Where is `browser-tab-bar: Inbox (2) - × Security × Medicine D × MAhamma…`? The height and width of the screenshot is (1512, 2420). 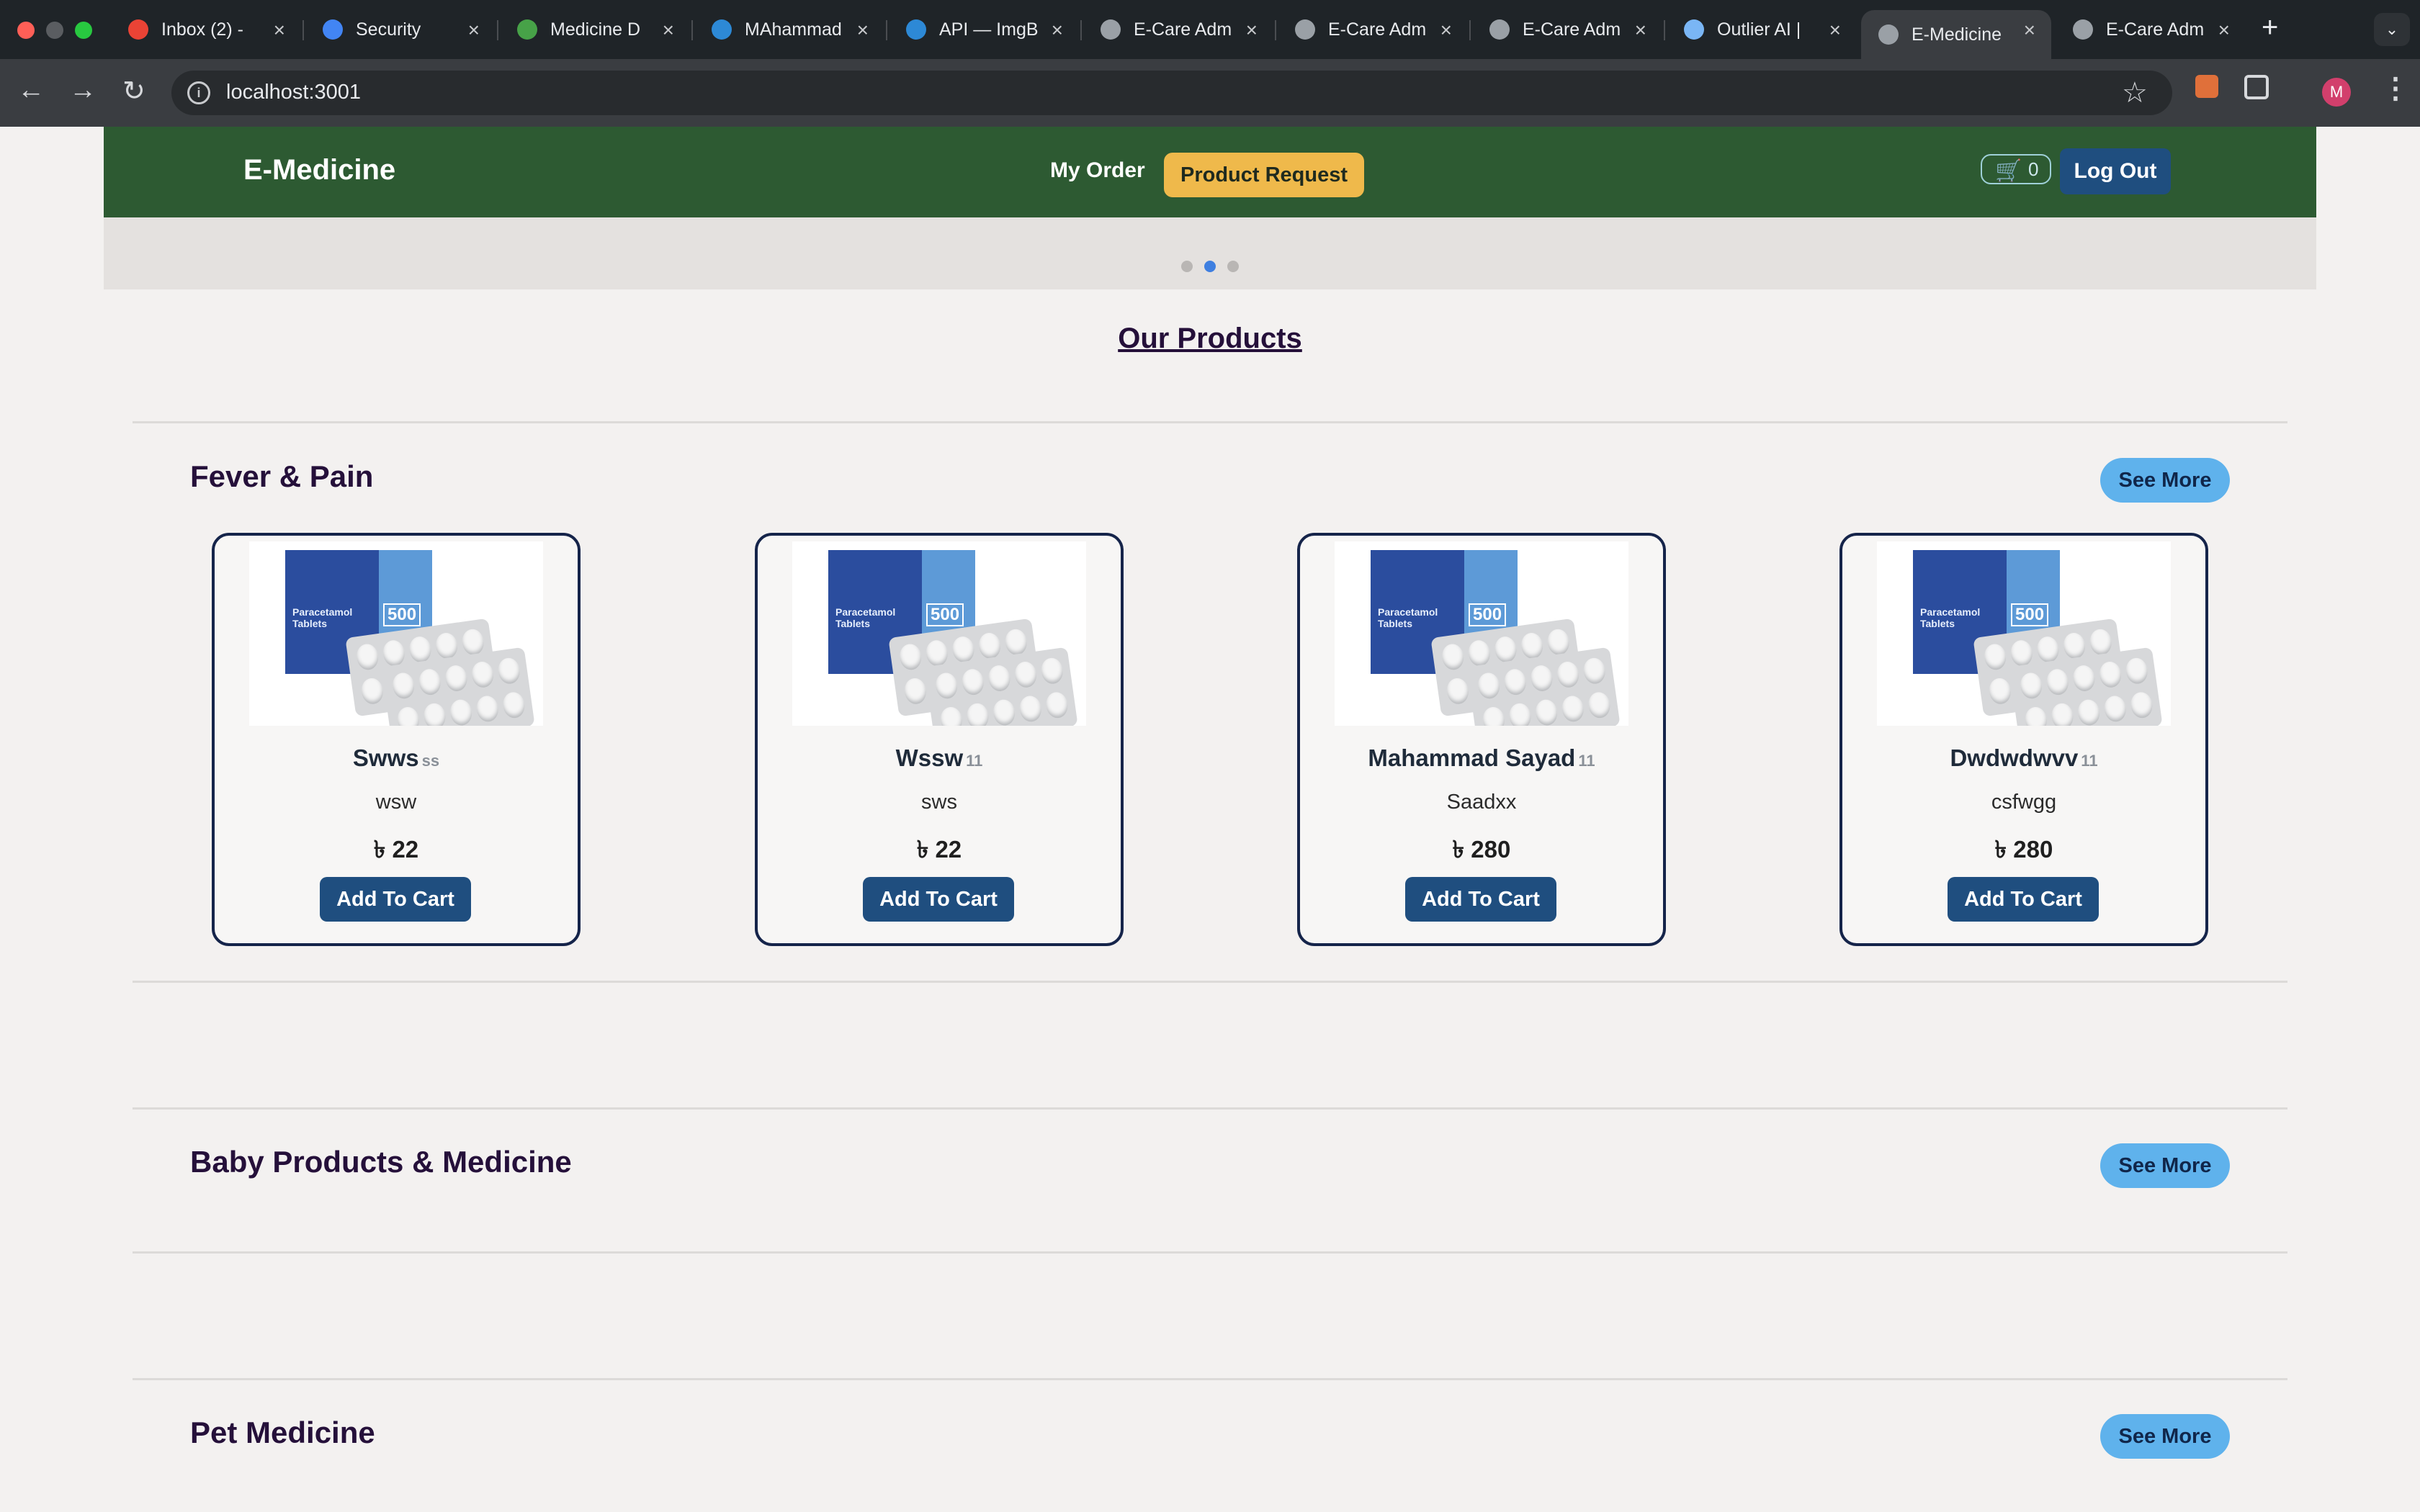 browser-tab-bar: Inbox (2) - × Security × Medicine D × MAhamma… is located at coordinates (1210, 29).